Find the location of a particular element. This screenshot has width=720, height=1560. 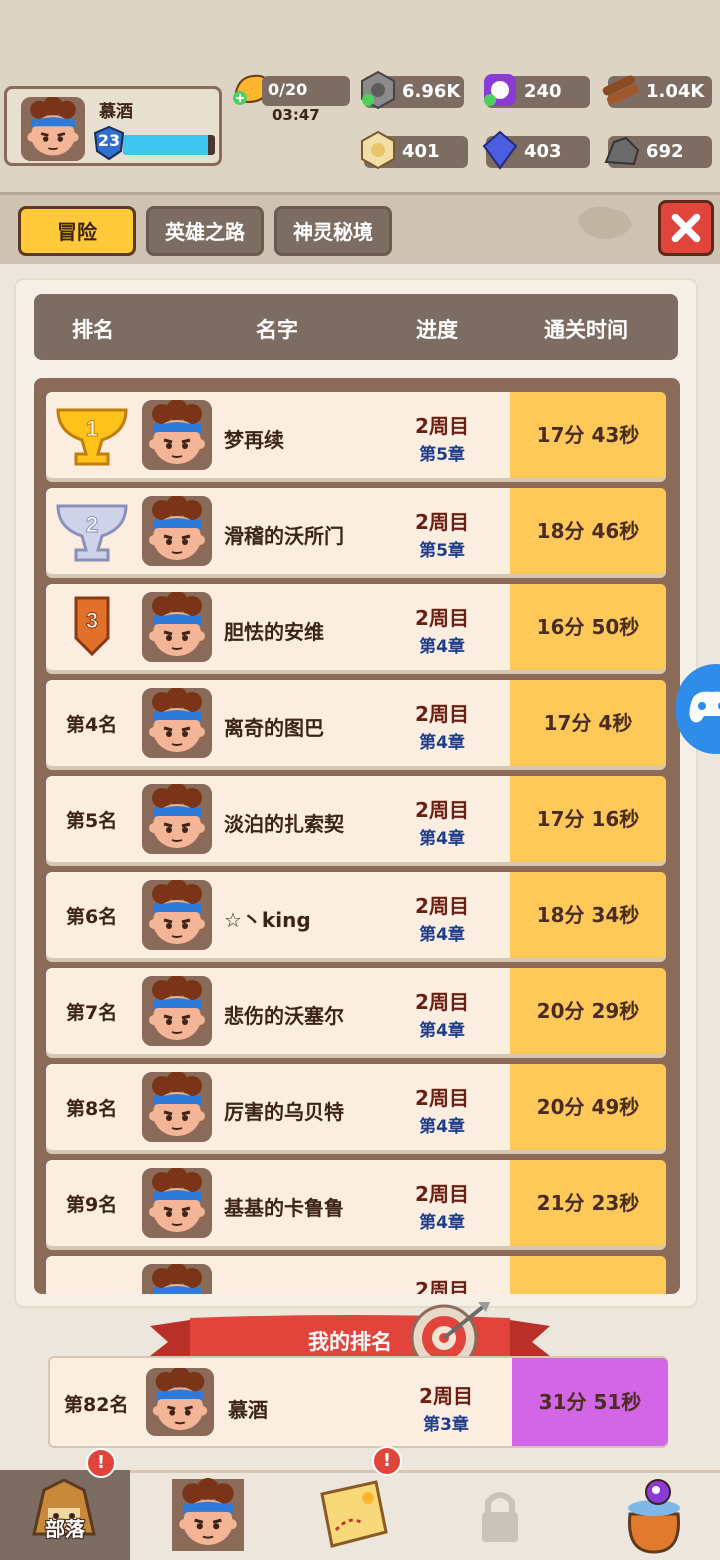

xp-progress-bar is located at coordinates (169, 145).